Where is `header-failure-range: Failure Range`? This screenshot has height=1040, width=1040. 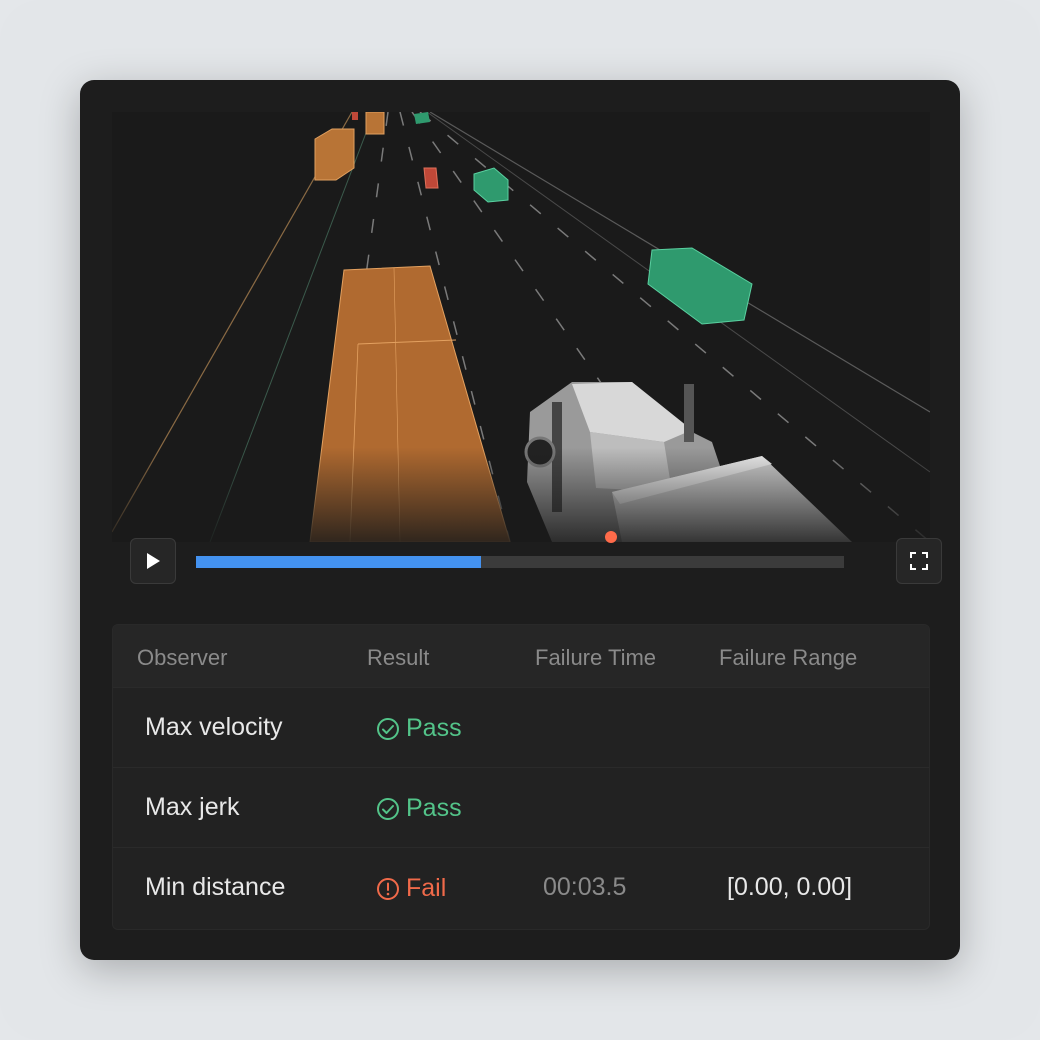 header-failure-range: Failure Range is located at coordinates (788, 657).